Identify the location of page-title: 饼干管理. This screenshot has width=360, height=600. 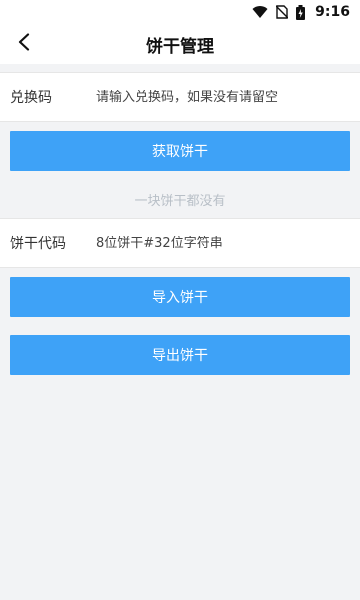
(180, 46).